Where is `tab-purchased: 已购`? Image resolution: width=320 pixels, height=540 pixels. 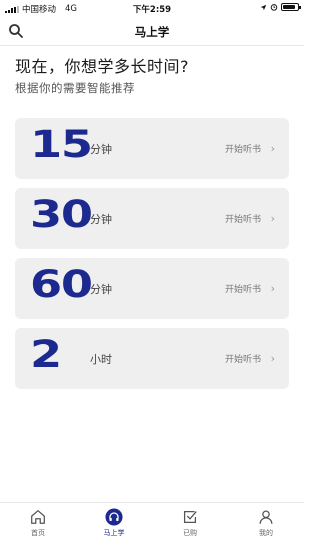
tab-purchased: 已购 is located at coordinates (190, 521).